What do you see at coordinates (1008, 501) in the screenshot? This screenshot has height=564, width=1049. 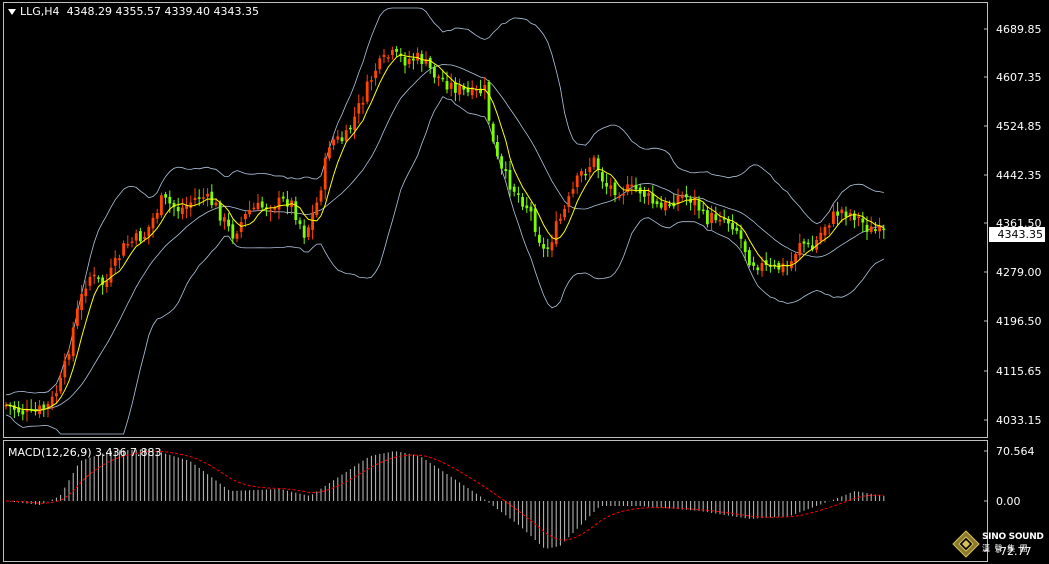 I see `macd-tick-label: 0.00` at bounding box center [1008, 501].